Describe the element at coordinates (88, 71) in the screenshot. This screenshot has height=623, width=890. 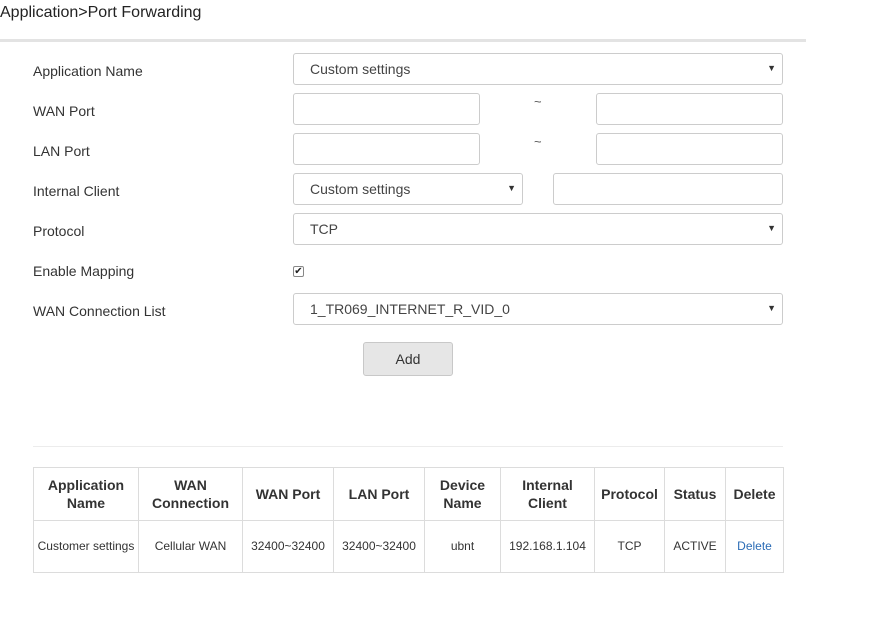
I see `application-name-label: Application Name` at that location.